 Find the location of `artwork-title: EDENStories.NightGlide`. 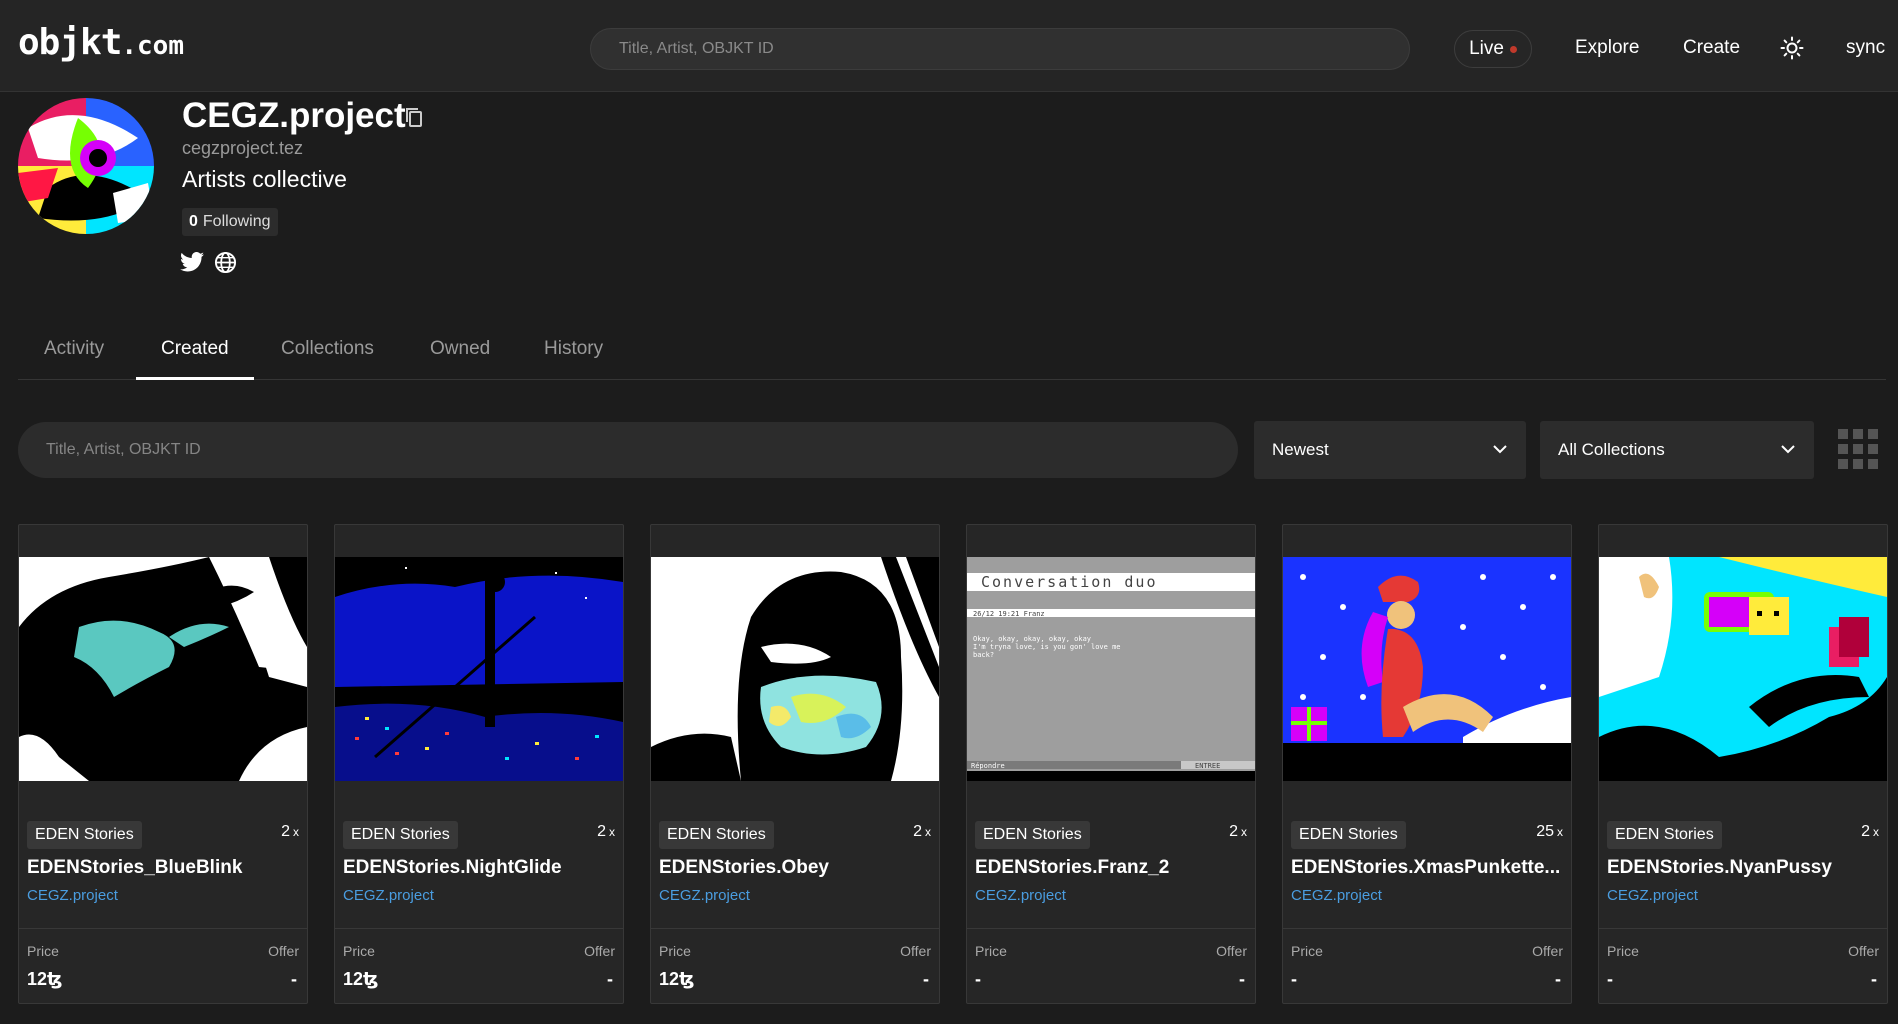

artwork-title: EDENStories.NightGlide is located at coordinates (480, 868).